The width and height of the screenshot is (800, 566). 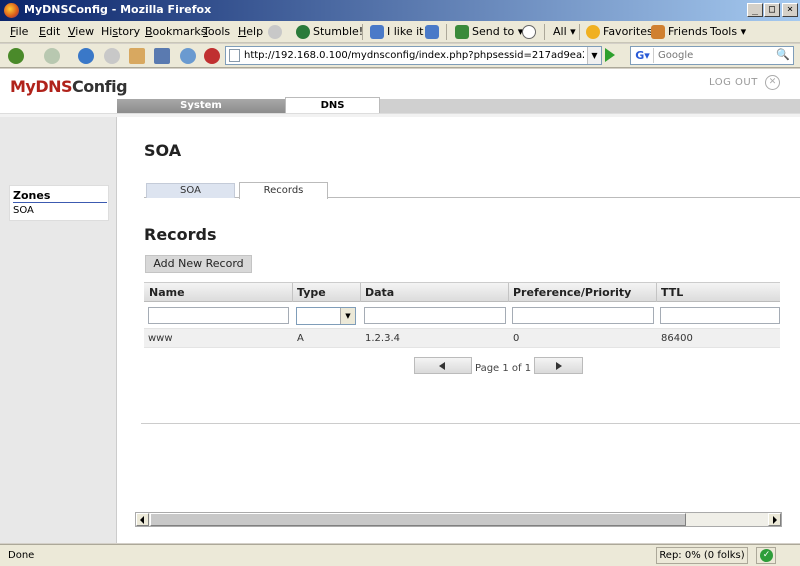 What do you see at coordinates (593, 32) in the screenshot?
I see `star-icon` at bounding box center [593, 32].